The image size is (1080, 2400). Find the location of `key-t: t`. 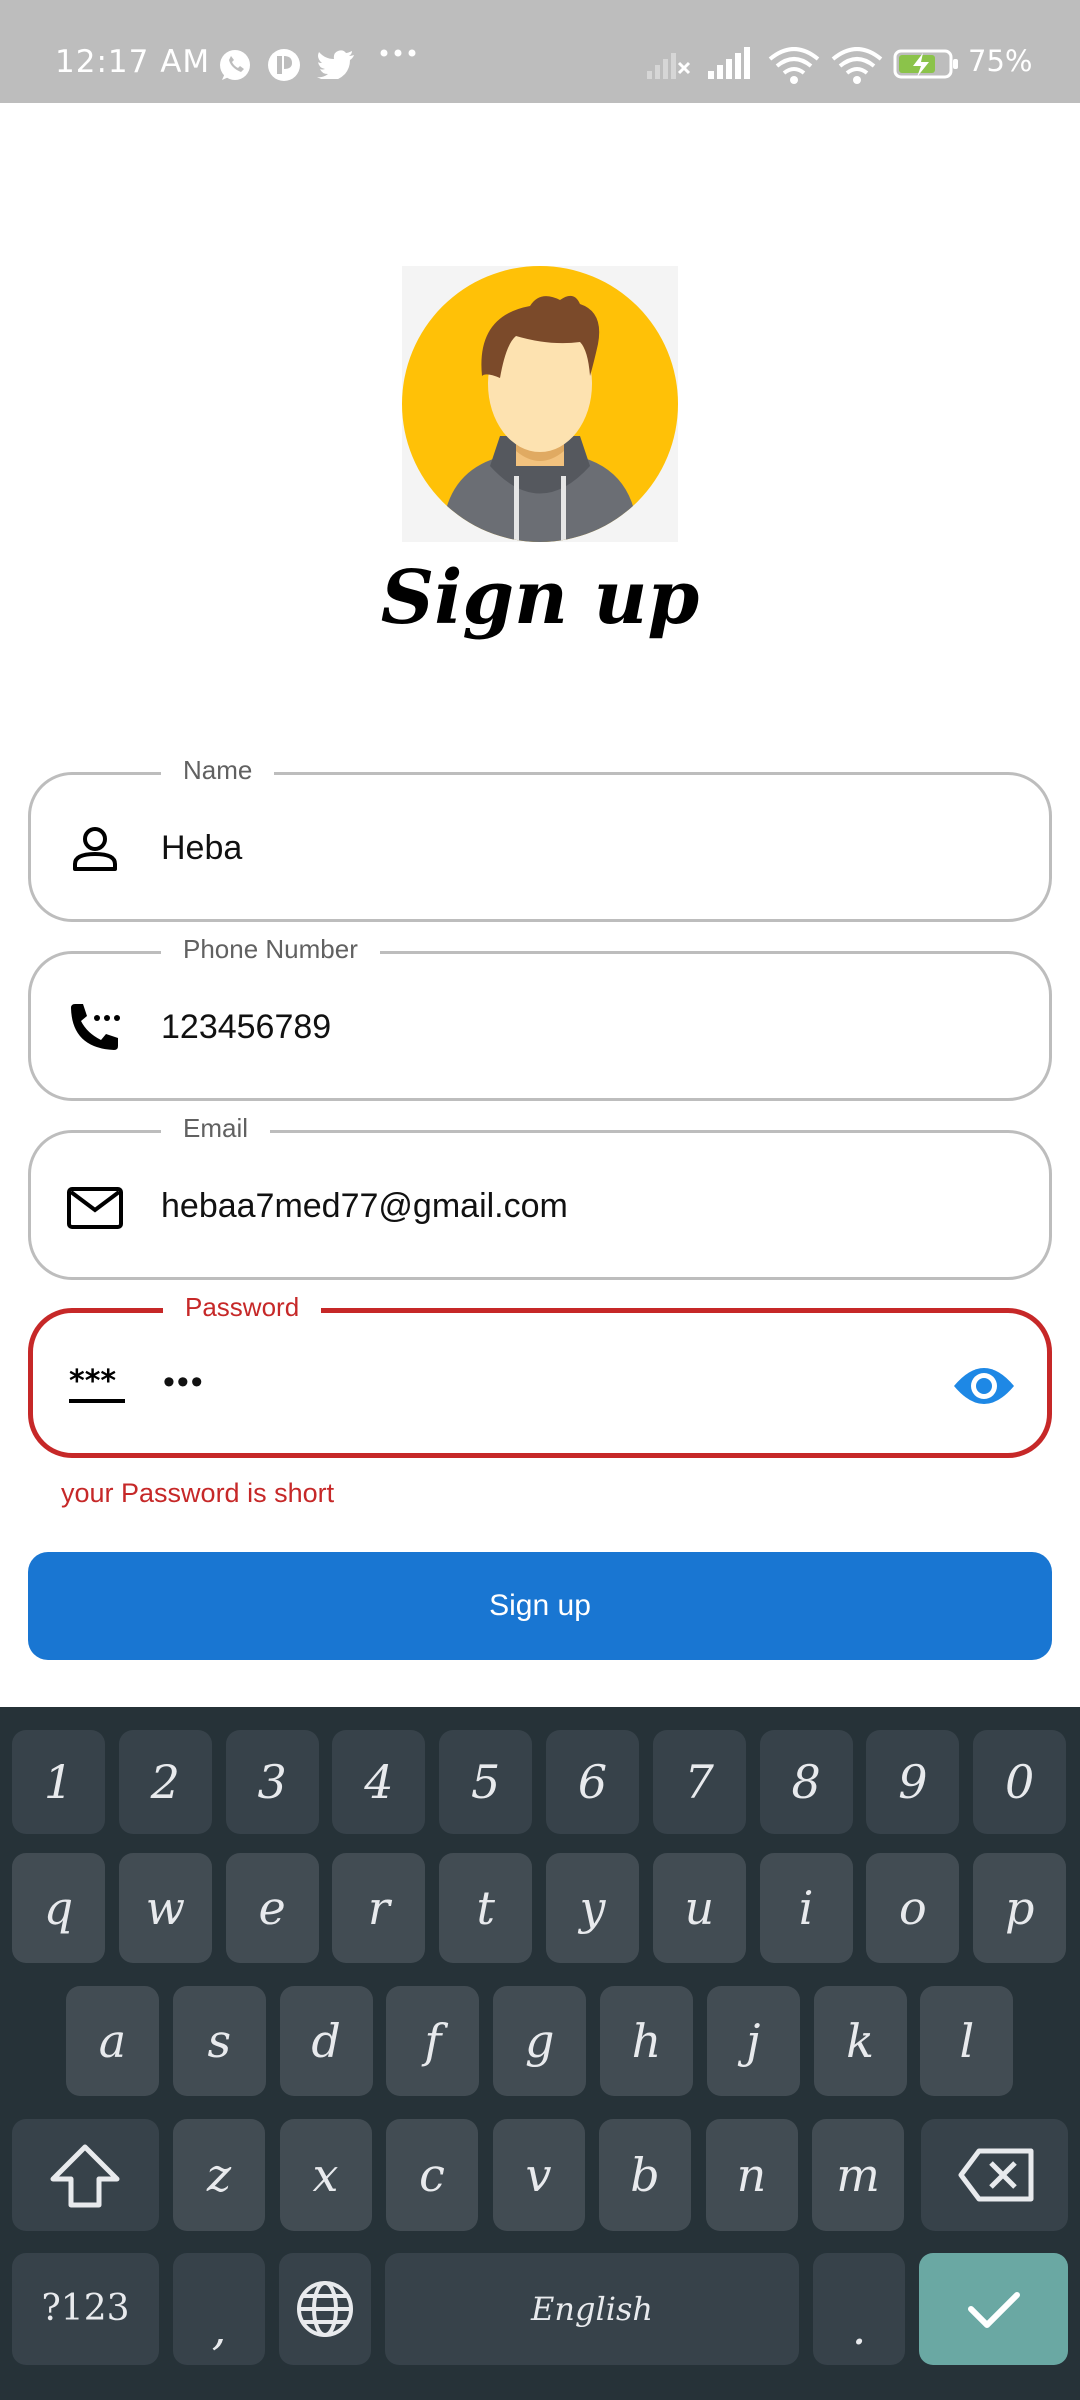

key-t: t is located at coordinates (486, 1908).